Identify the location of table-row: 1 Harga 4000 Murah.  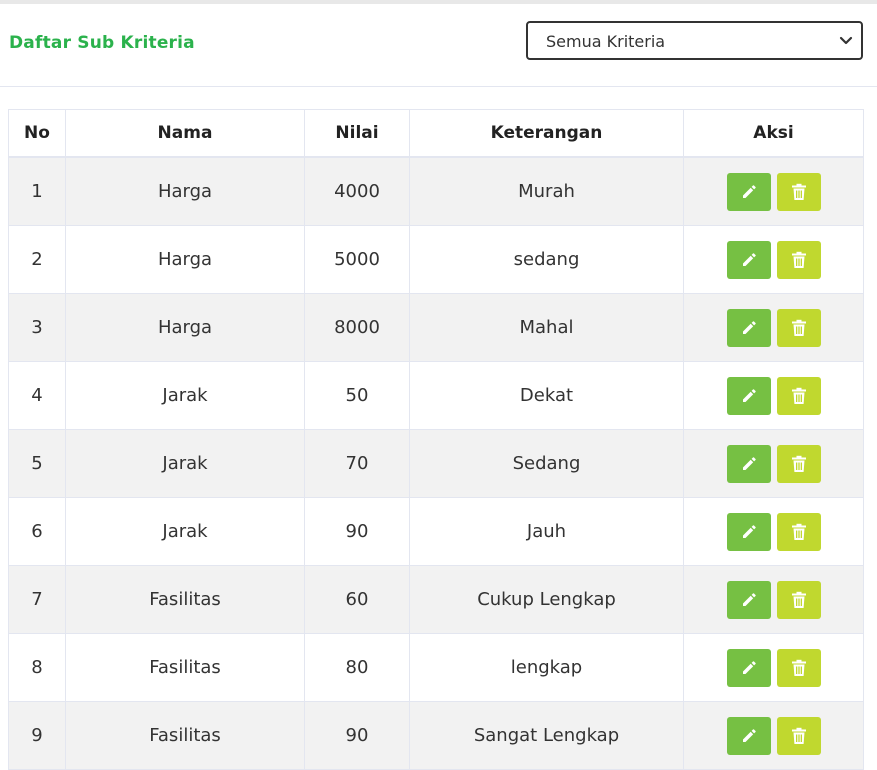
(436, 191).